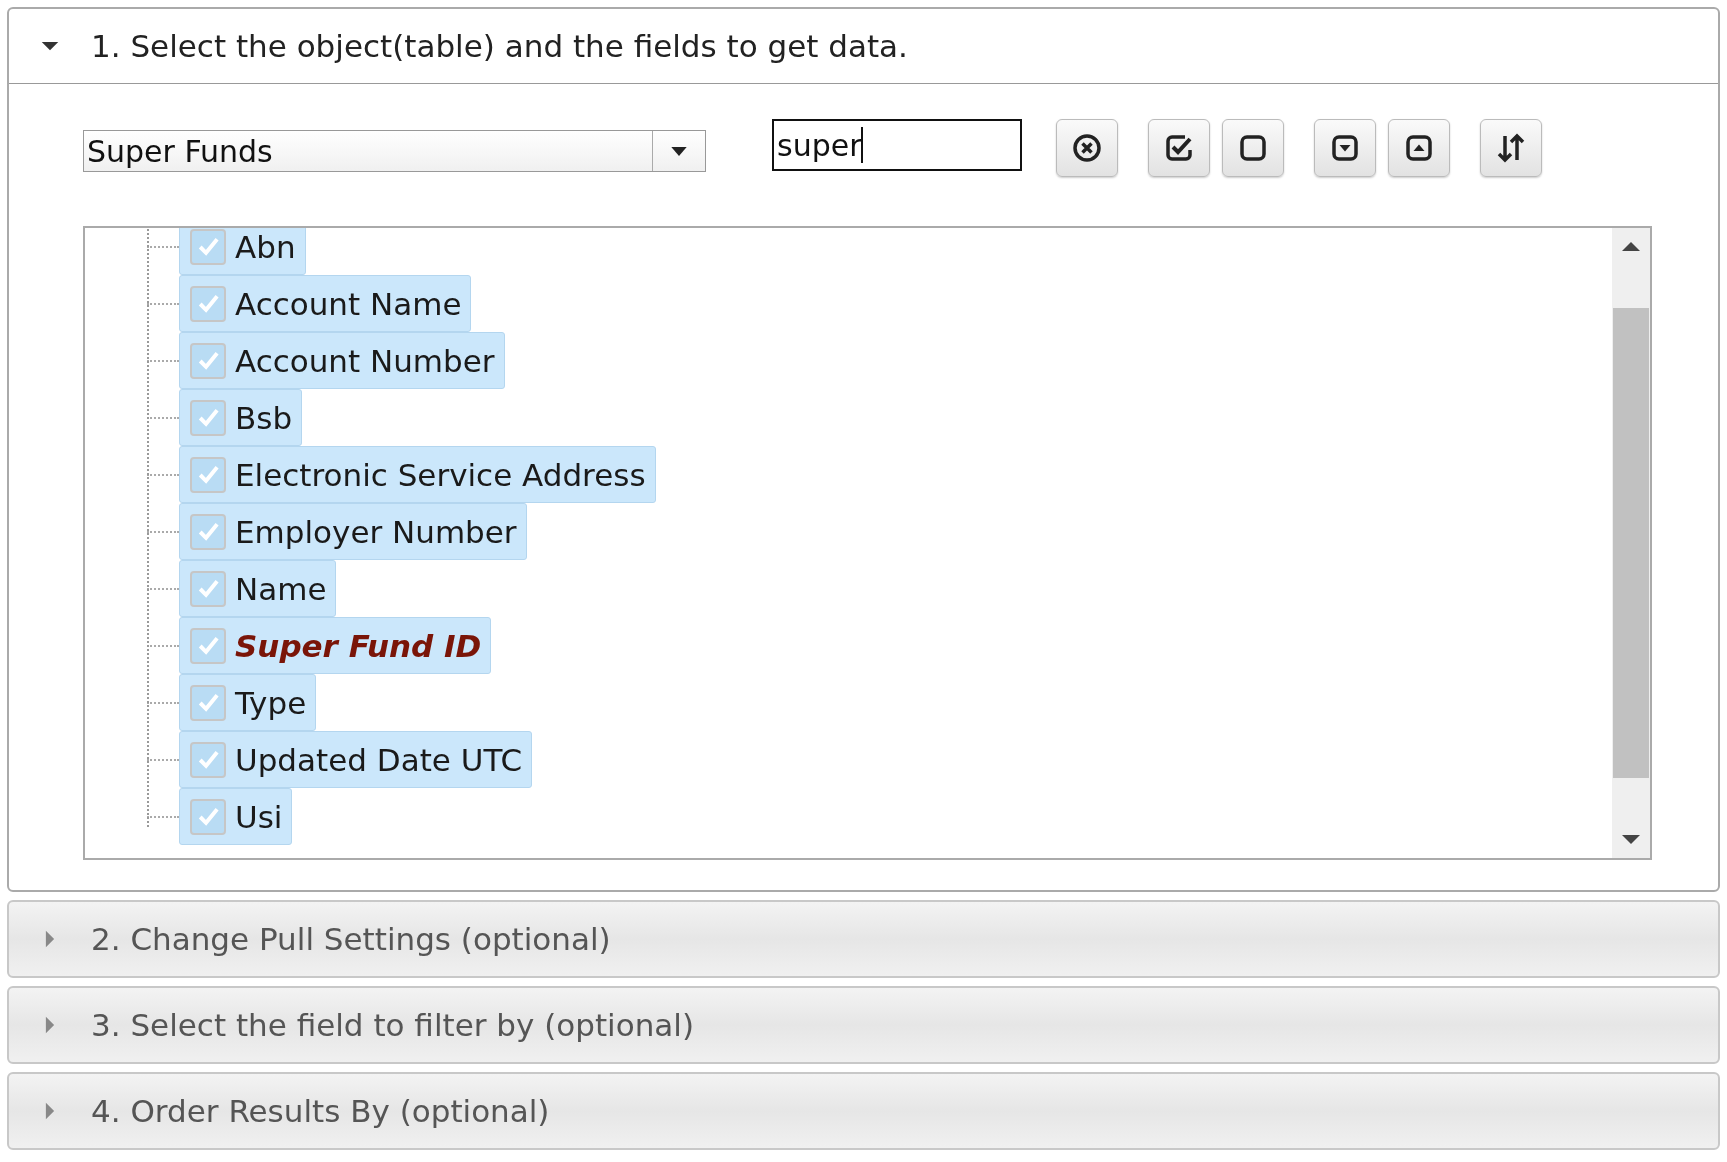  Describe the element at coordinates (342, 360) in the screenshot. I see `field-item: Account Number` at that location.